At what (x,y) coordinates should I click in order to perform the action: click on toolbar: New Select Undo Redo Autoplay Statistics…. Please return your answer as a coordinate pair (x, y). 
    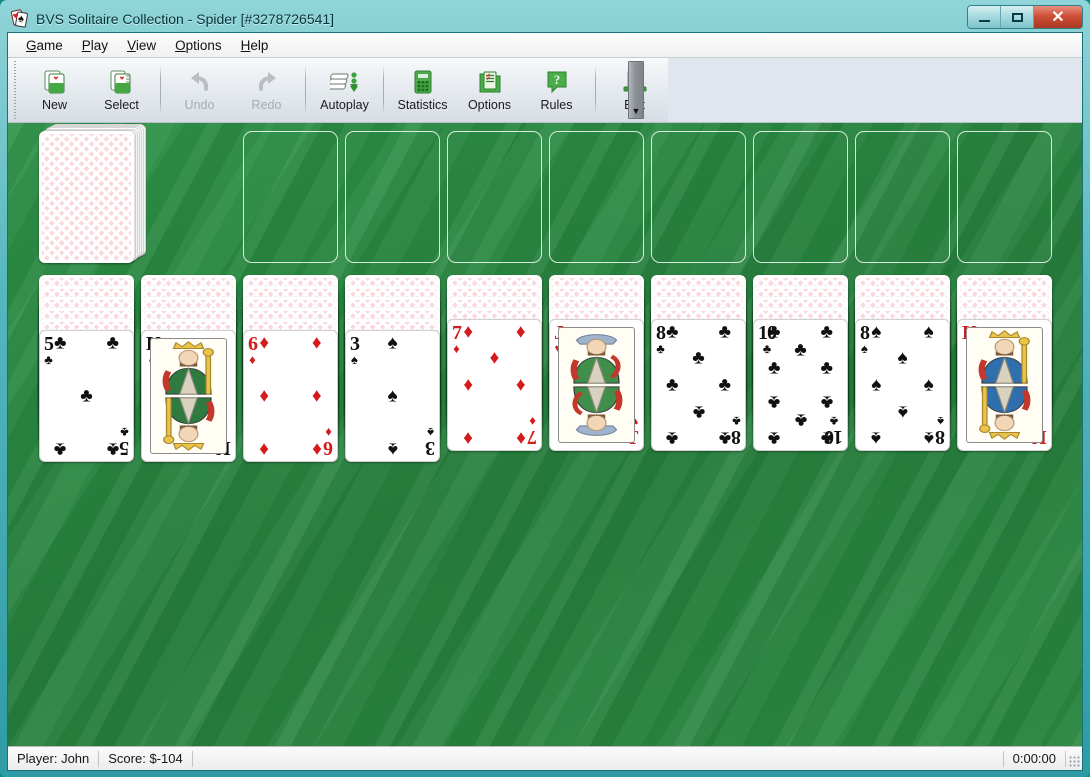
    Looking at the image, I should click on (545, 90).